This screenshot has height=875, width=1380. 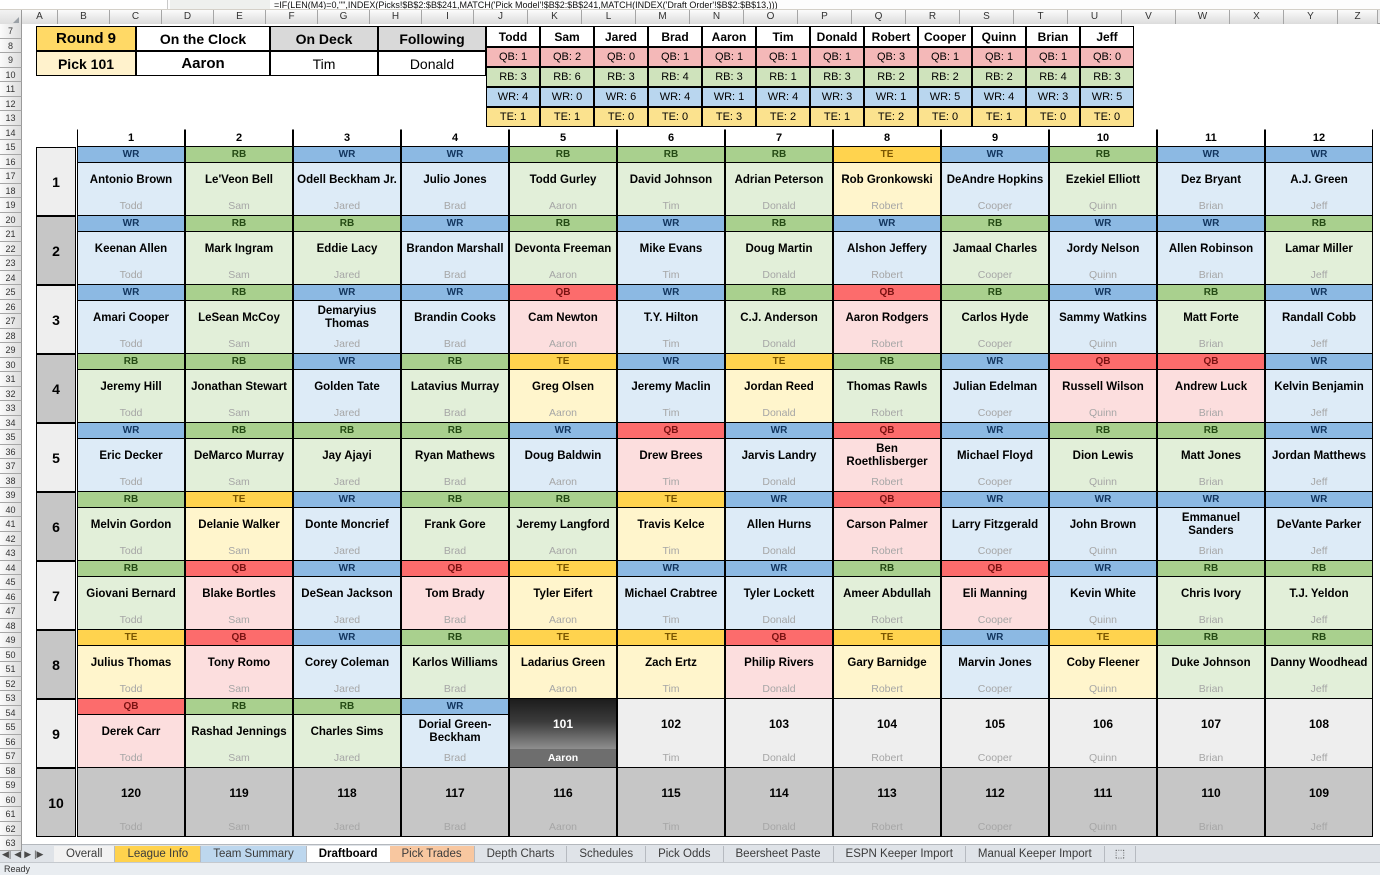 I want to click on pick-cell: TE Julius Thomas Todd, so click(x=131, y=664).